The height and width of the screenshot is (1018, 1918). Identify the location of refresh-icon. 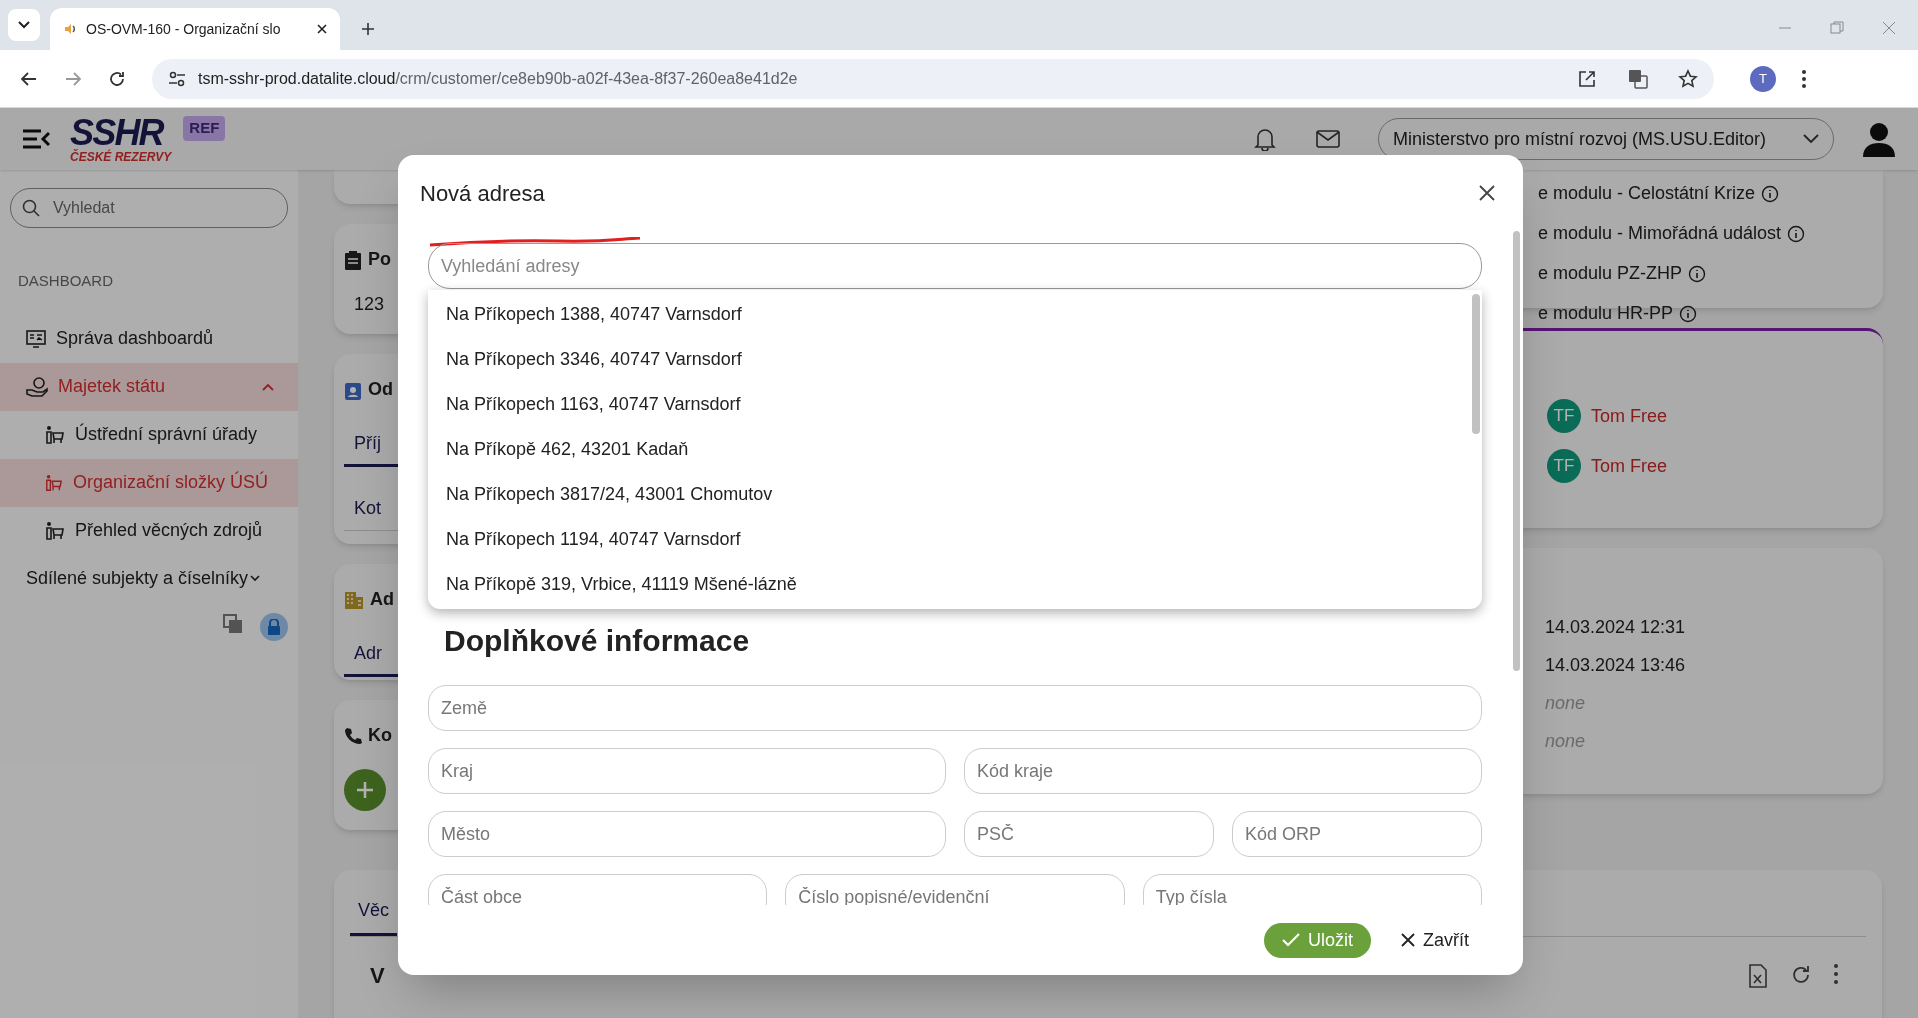
(1801, 974).